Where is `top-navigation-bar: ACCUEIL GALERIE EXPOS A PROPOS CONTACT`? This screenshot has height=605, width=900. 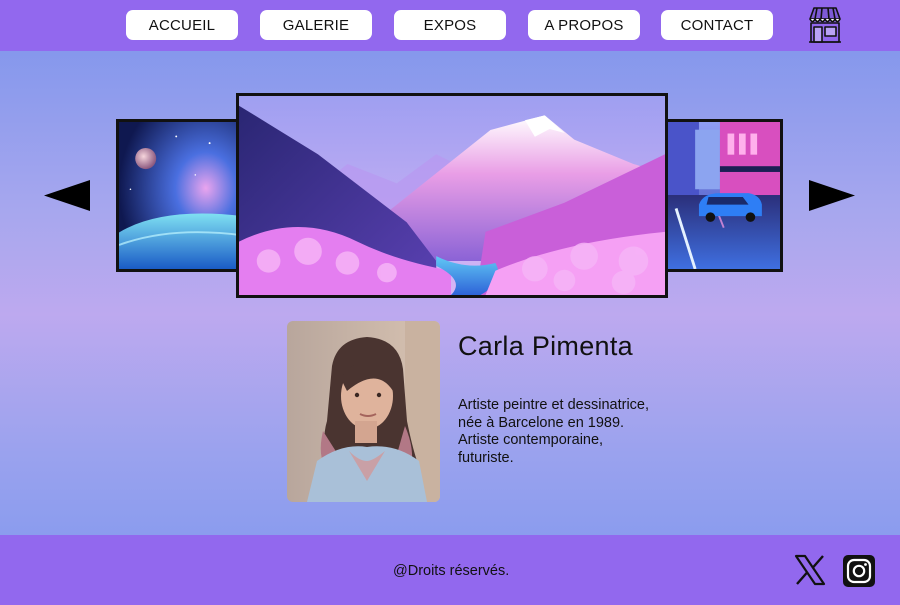
top-navigation-bar: ACCUEIL GALERIE EXPOS A PROPOS CONTACT is located at coordinates (450, 25).